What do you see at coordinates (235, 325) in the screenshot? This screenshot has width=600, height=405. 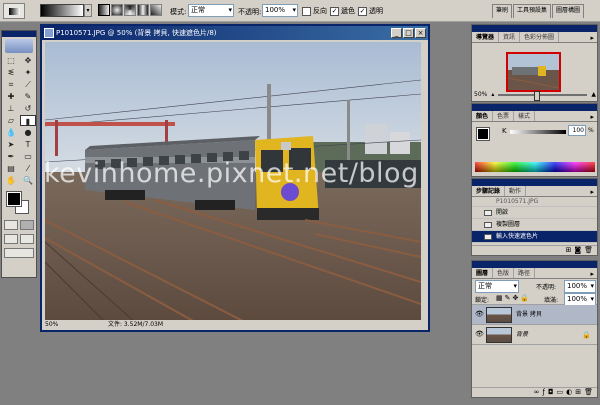 I see `document-status-bar: 50% 文件: 3.52M/7.03M` at bounding box center [235, 325].